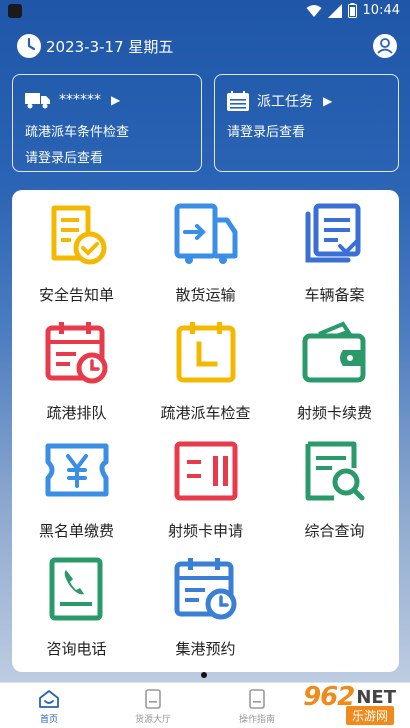 The height and width of the screenshot is (728, 410). Describe the element at coordinates (76, 649) in the screenshot. I see `grid-item-label: 咨询电话` at that location.